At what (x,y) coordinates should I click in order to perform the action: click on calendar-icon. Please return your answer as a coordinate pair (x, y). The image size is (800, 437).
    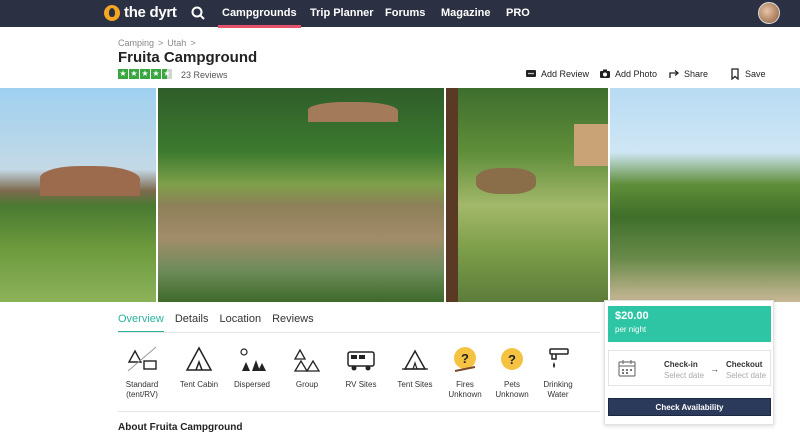
    Looking at the image, I should click on (627, 368).